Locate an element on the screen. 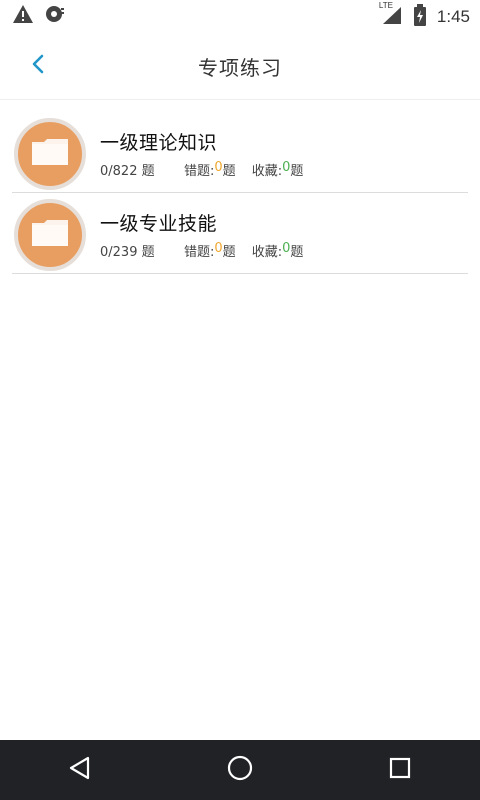 This screenshot has height=800, width=480. app-header: 专项练习 is located at coordinates (240, 66).